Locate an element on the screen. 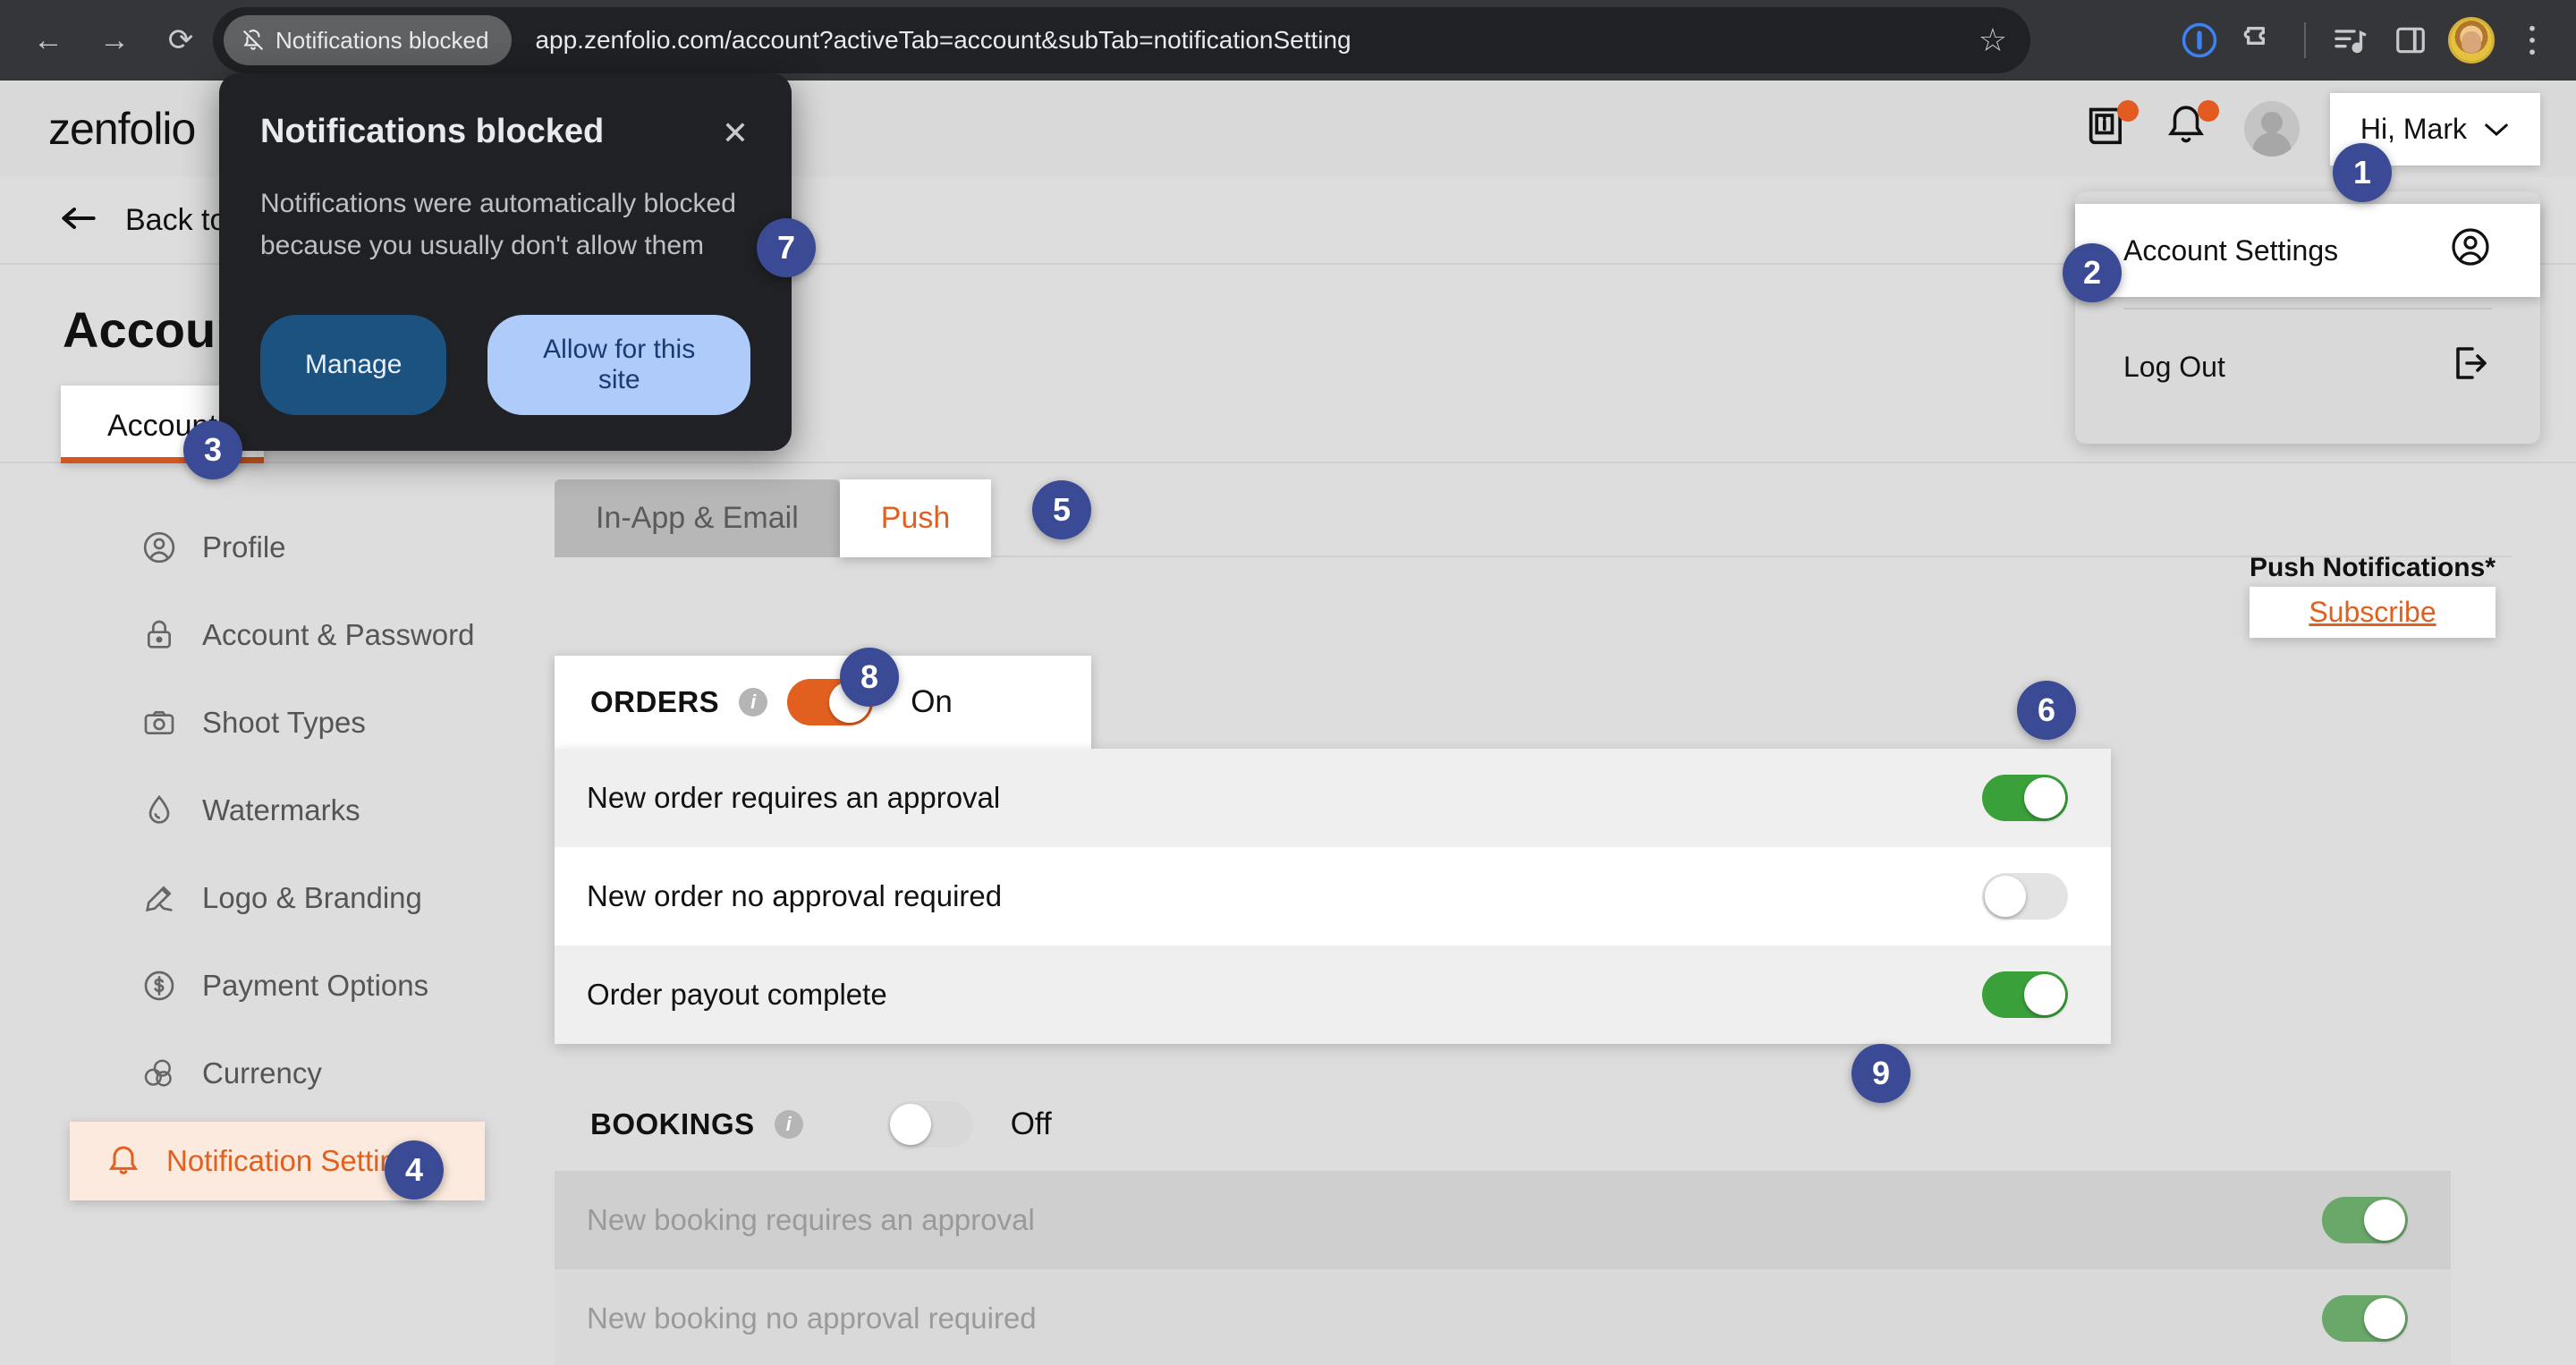 The width and height of the screenshot is (2576, 1365). reload-icon: ⟳ is located at coordinates (180, 40).